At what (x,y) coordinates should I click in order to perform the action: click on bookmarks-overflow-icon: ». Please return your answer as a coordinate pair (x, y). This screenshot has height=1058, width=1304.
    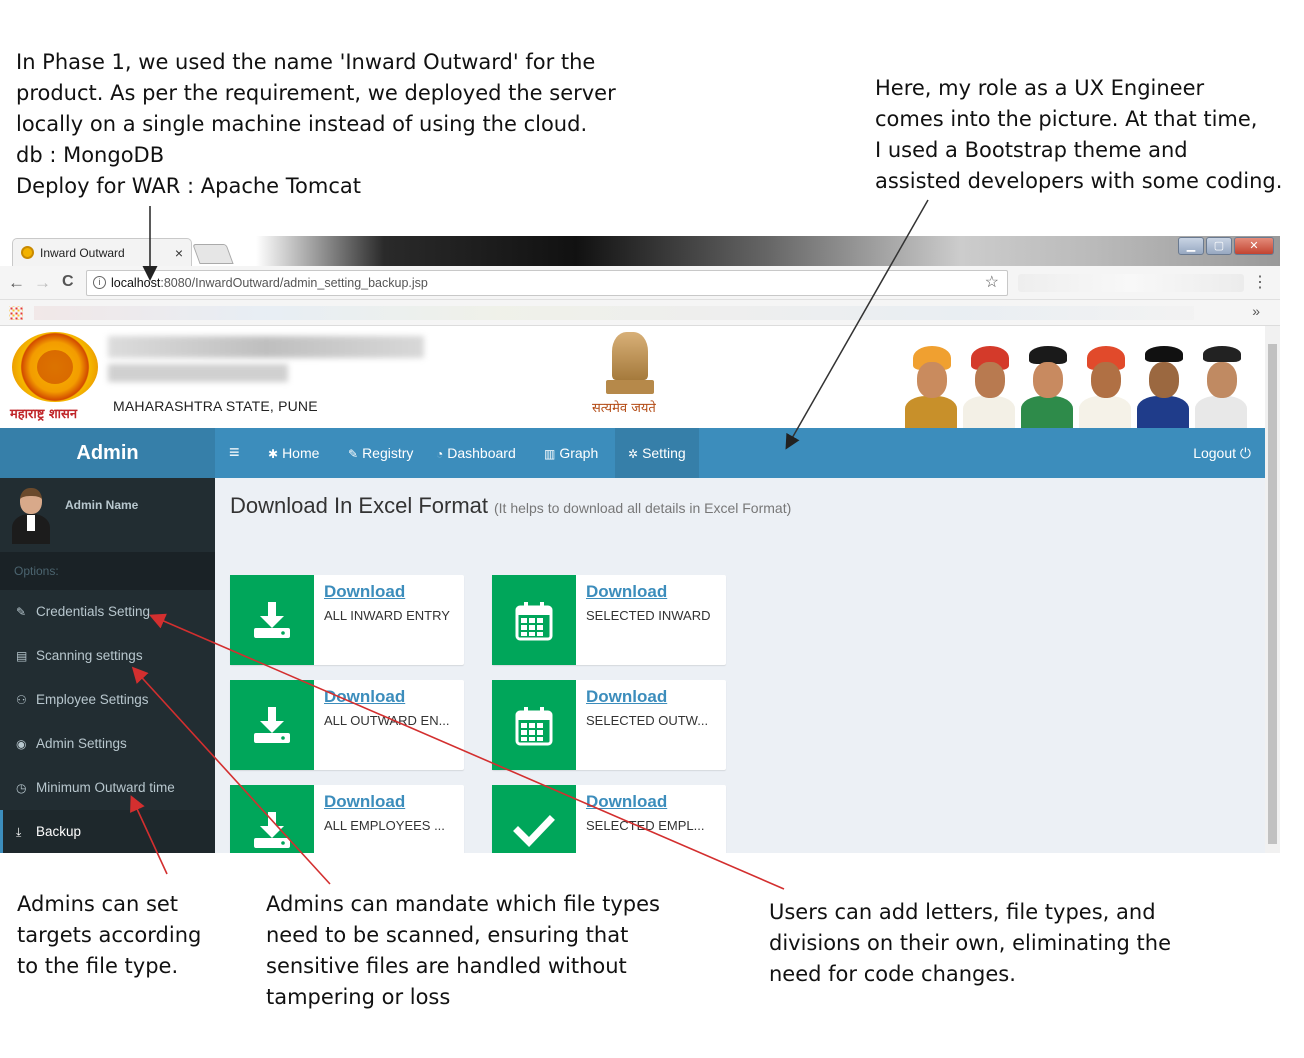
    Looking at the image, I should click on (1256, 311).